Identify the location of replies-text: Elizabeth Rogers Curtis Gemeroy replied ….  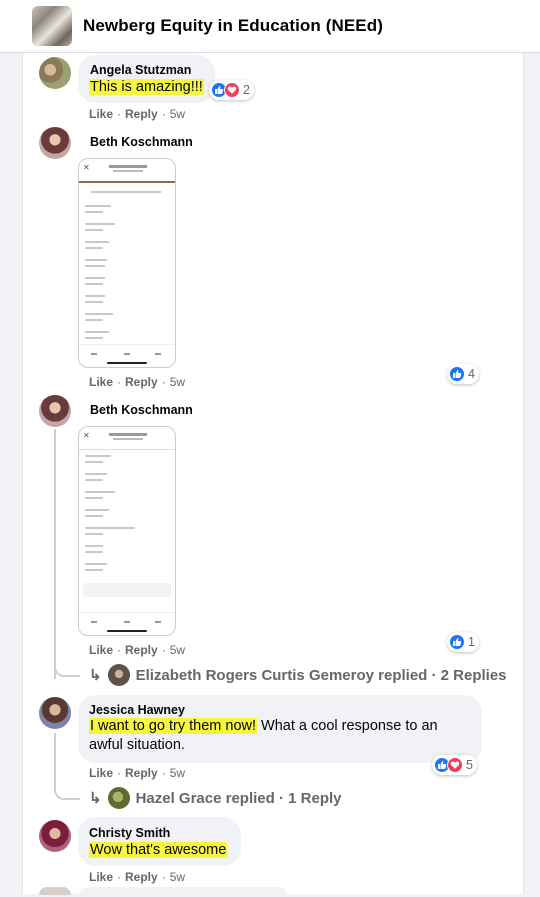
(321, 675).